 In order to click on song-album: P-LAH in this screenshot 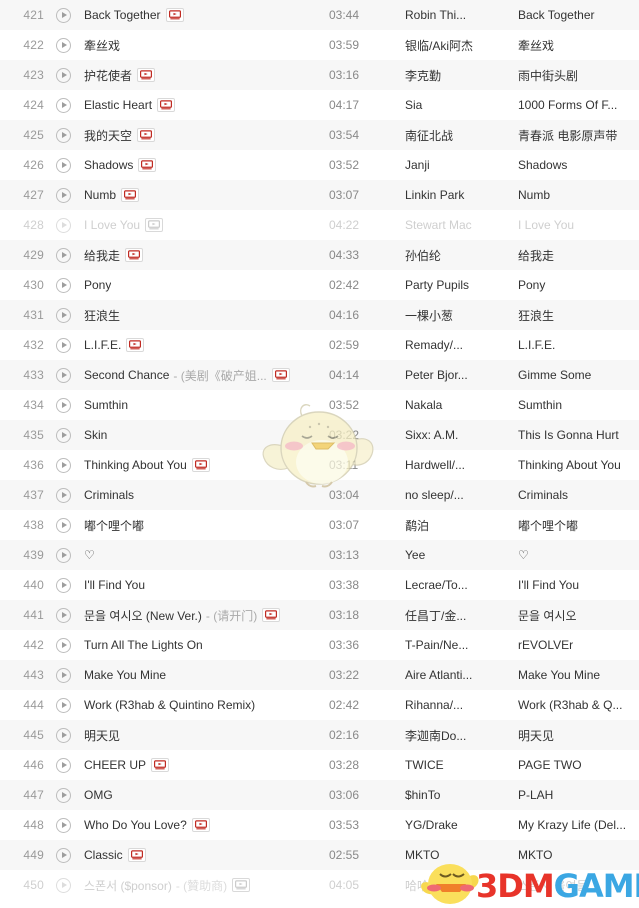, I will do `click(578, 795)`.